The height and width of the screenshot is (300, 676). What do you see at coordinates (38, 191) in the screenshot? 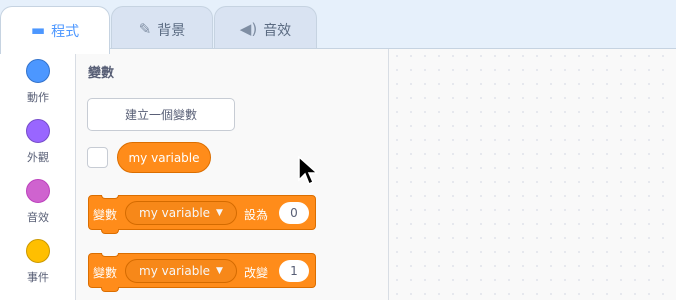
I see `sound-dot-icon` at bounding box center [38, 191].